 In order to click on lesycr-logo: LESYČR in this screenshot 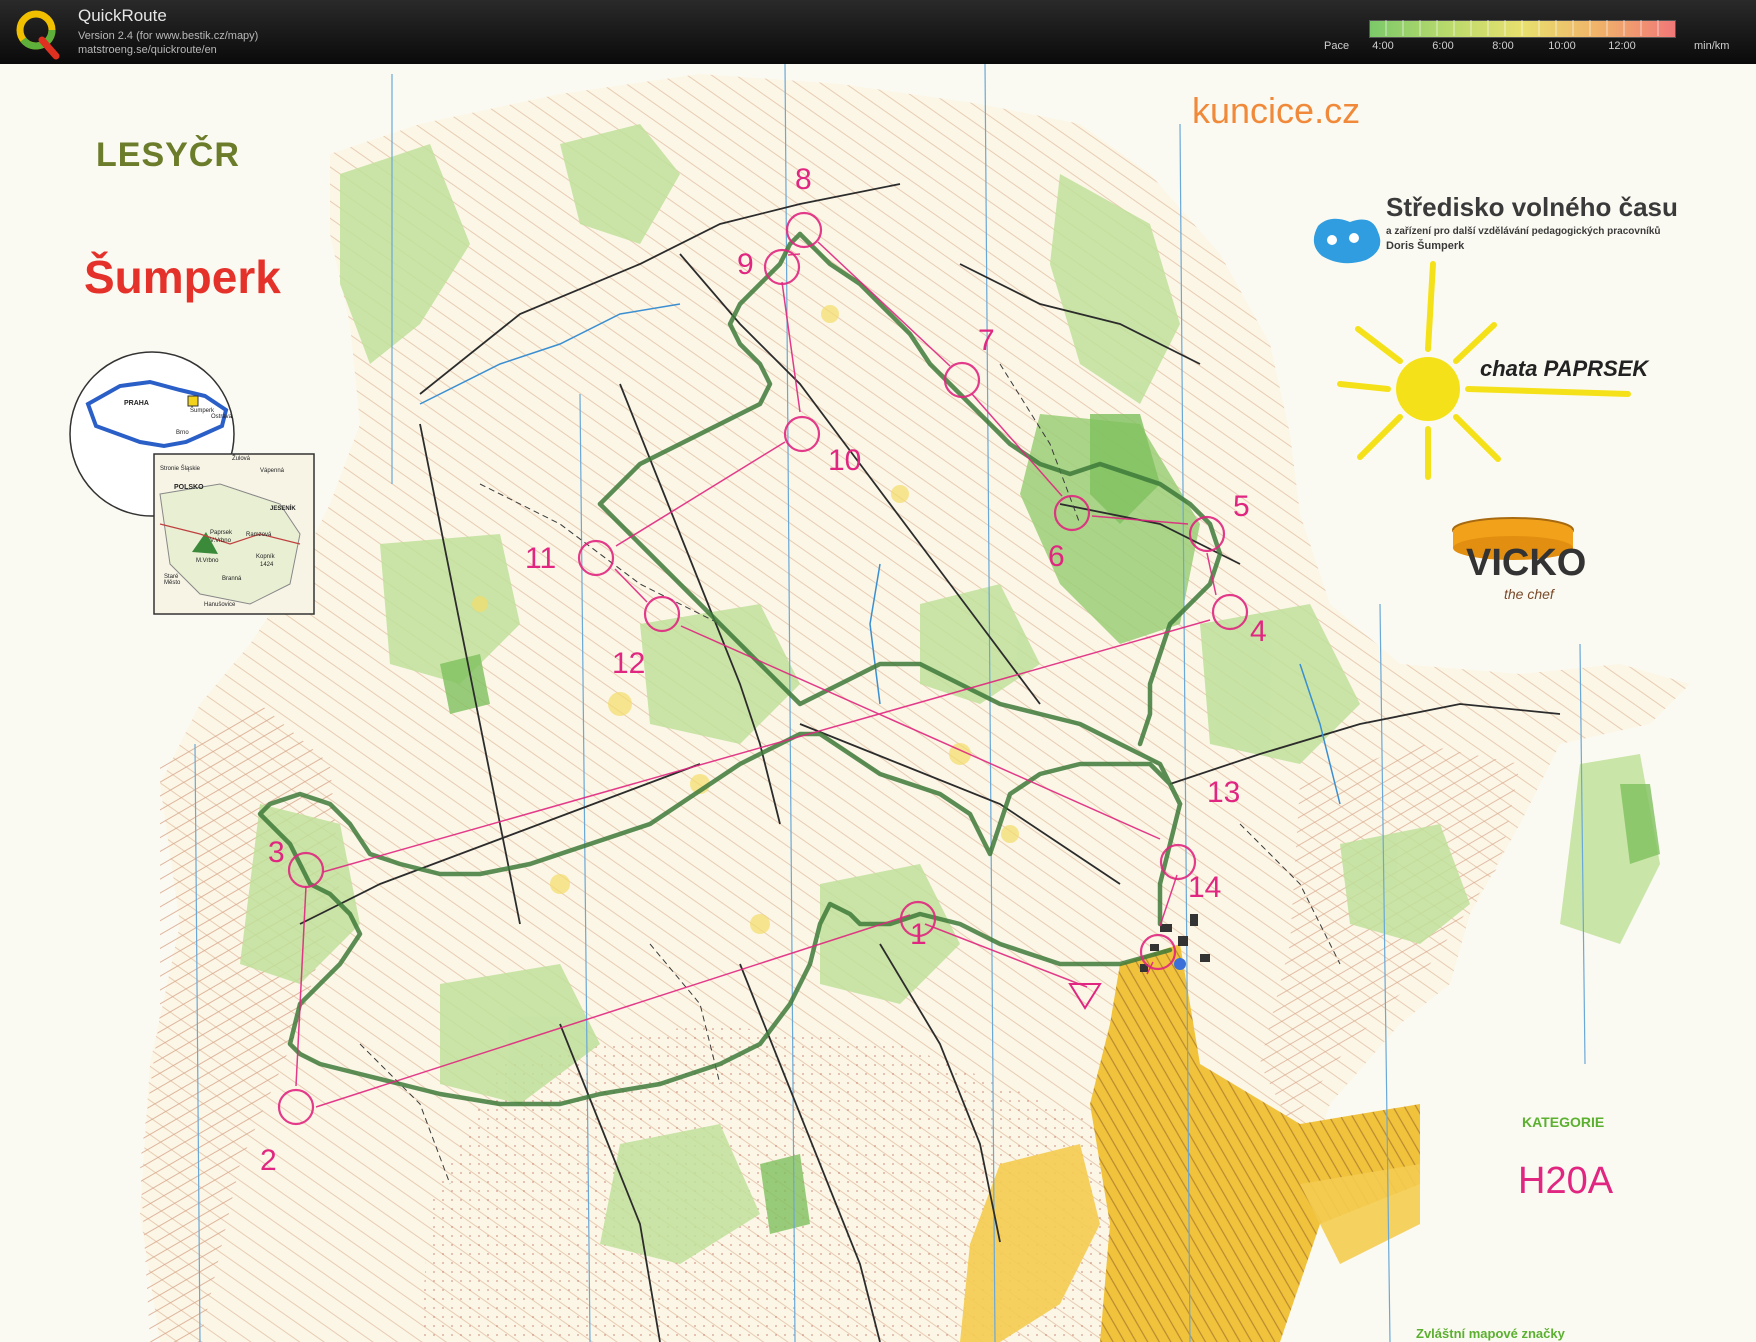, I will do `click(168, 155)`.